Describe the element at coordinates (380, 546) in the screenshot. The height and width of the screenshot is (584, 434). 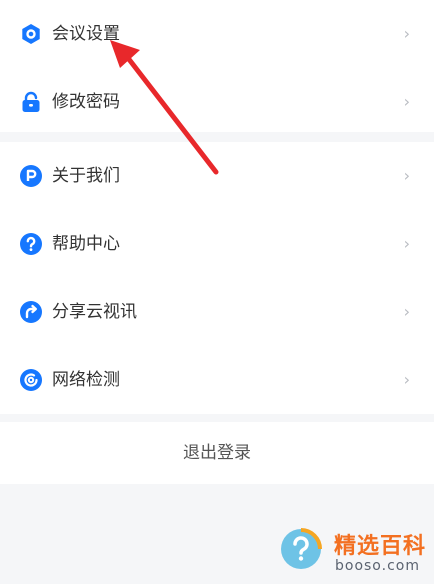
I see `watermark-text: 精选百科` at that location.